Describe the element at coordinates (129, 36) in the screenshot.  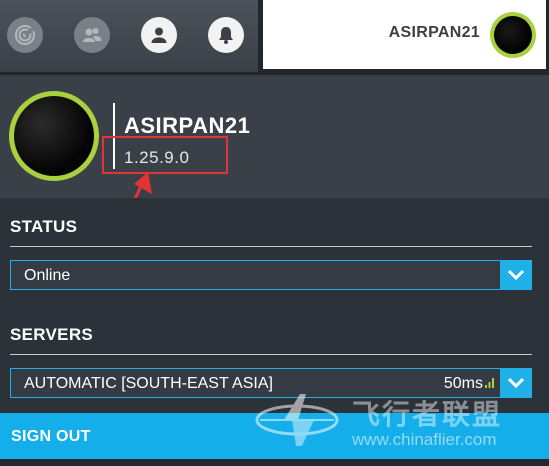
I see `nav-icon-bar` at that location.